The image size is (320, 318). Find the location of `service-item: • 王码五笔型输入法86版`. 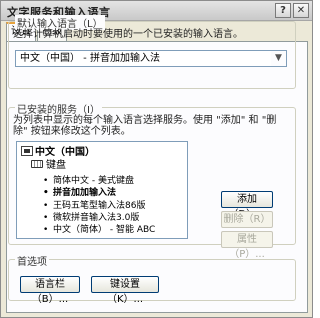

service-item: • 王码五笔型输入法86版 is located at coordinates (99, 206).